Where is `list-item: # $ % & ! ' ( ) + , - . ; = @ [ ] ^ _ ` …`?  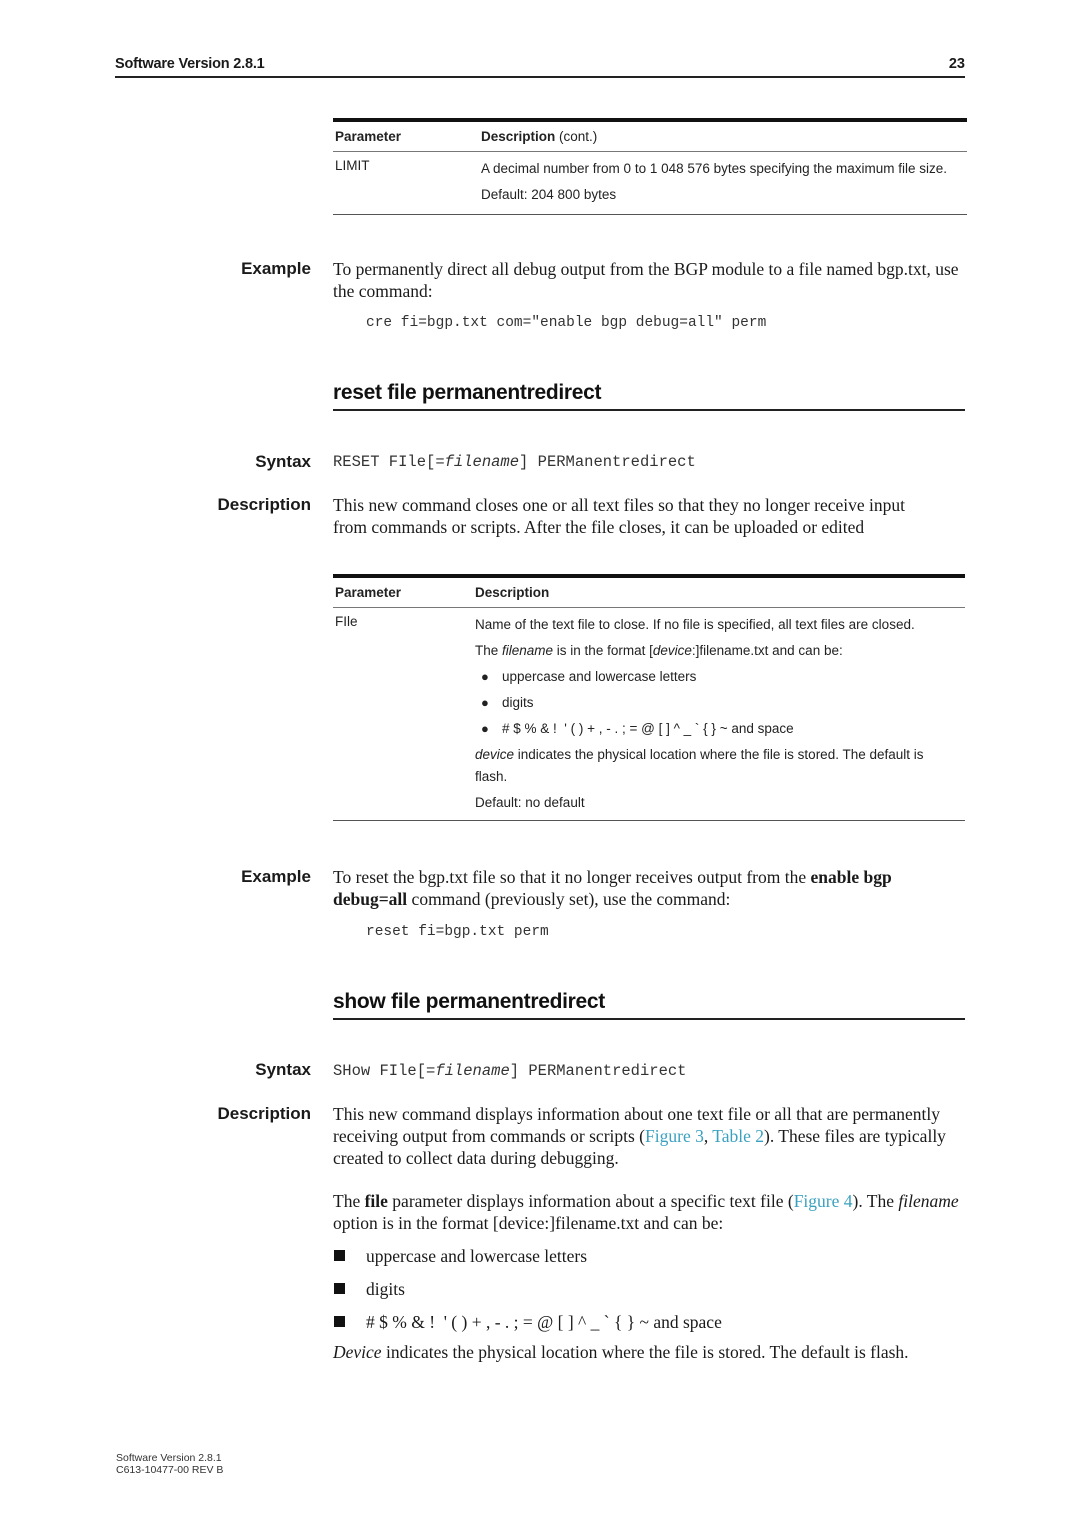
list-item: # $ % & ! ' ( ) + , - . ; = @ [ ] ^ _ ` … is located at coordinates (649, 1327).